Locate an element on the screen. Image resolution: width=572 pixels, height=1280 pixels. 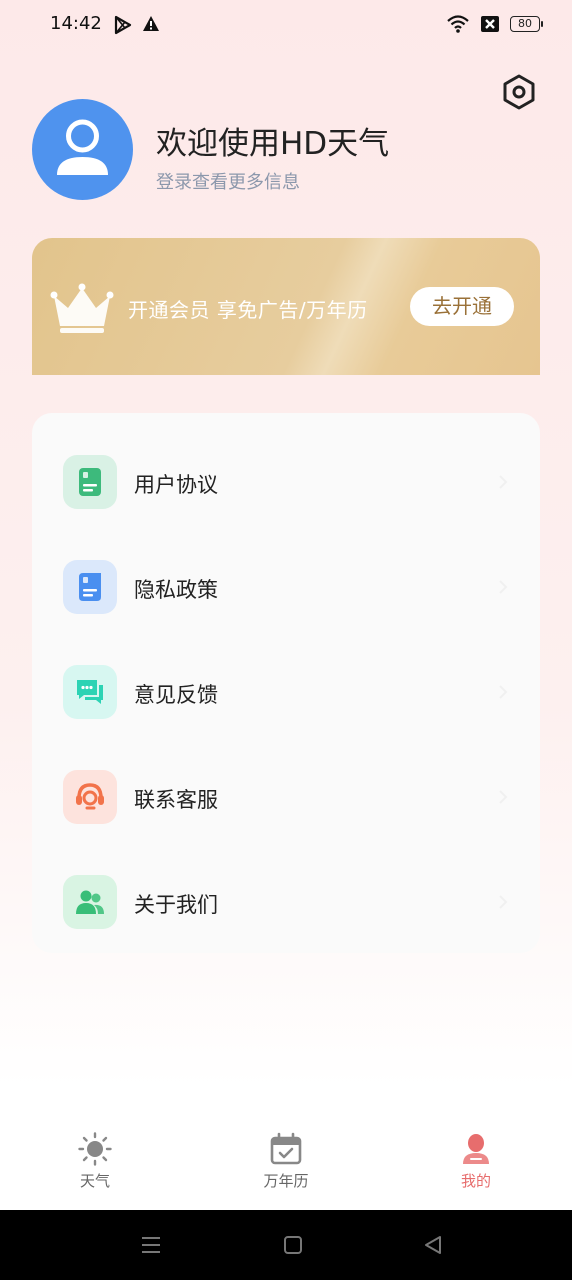
user-avatar-icon is located at coordinates (82, 147).